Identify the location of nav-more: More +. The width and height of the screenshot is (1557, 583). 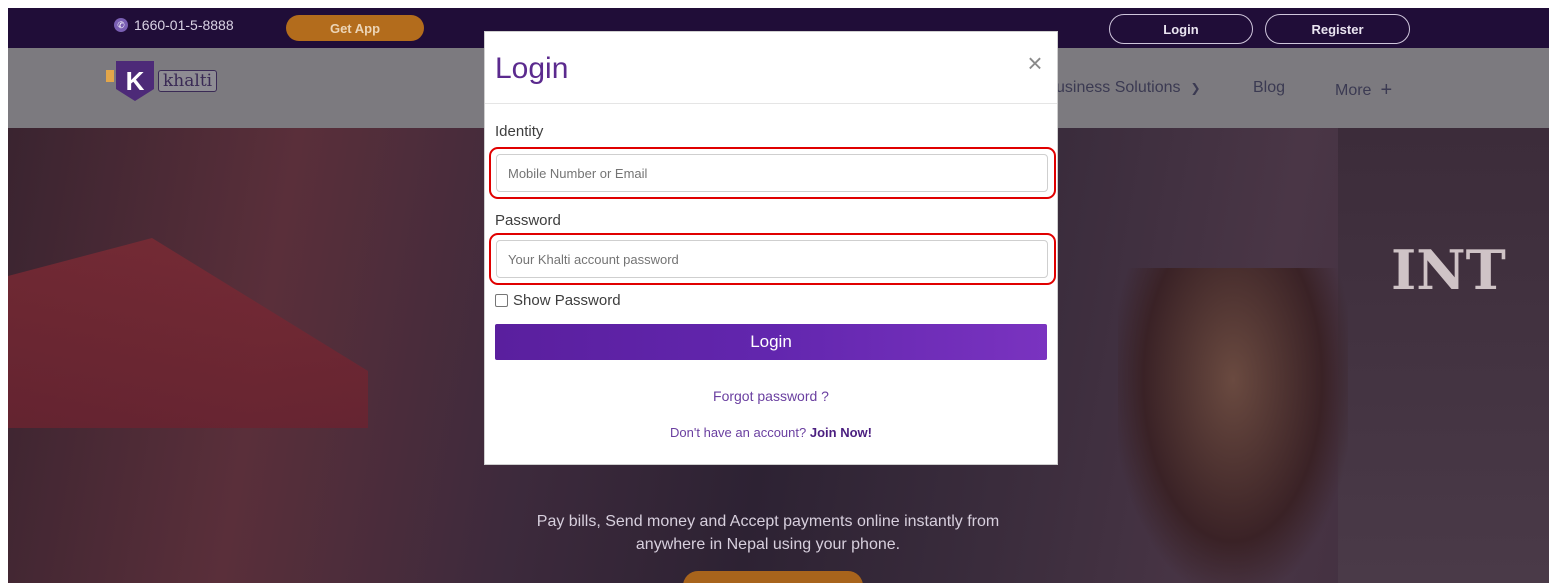
(1363, 90).